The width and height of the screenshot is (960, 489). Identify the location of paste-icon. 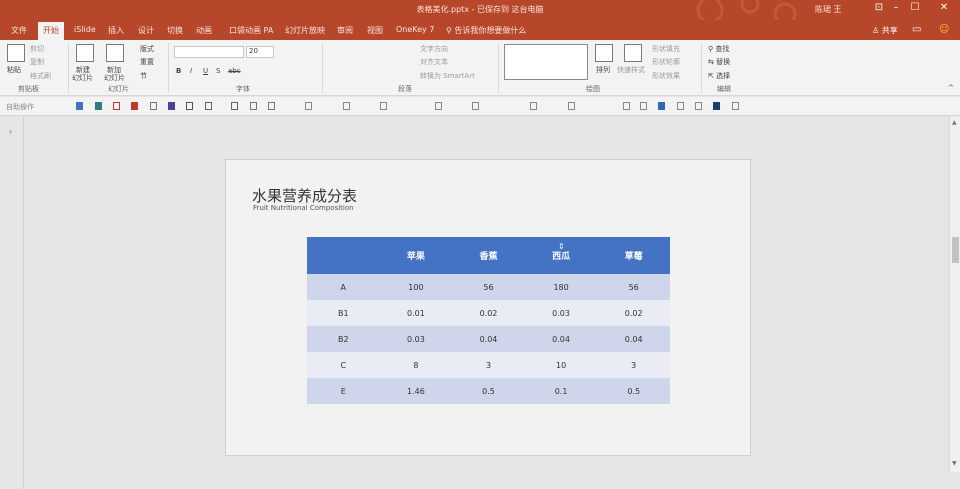
(16, 53).